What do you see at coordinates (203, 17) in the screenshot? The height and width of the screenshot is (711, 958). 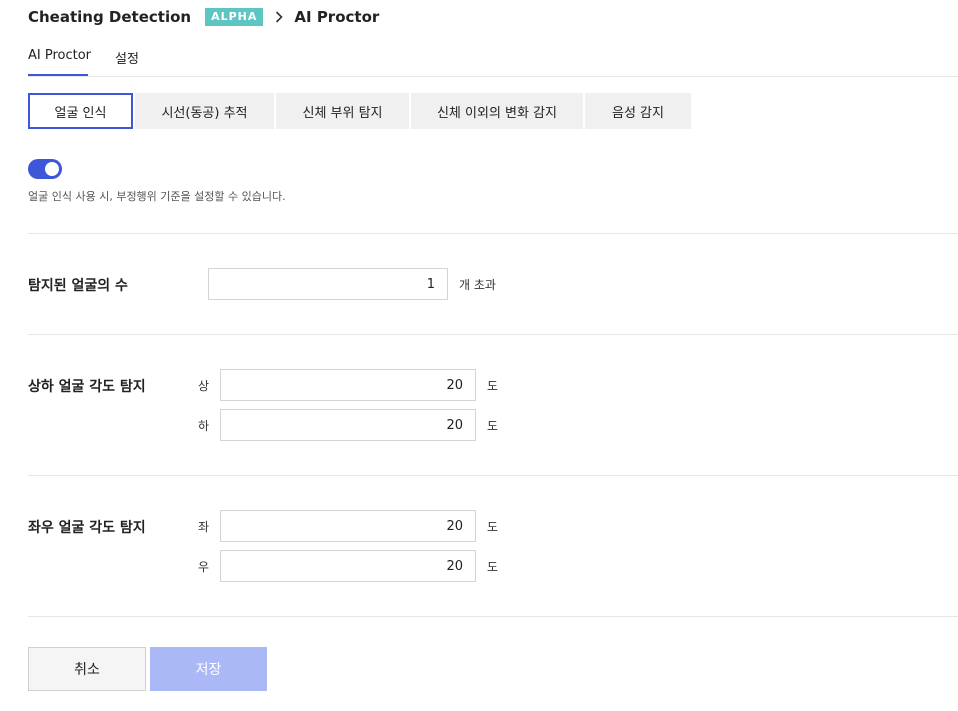 I see `breadcrumb: Cheating Detection ALPHA AI Proctor` at bounding box center [203, 17].